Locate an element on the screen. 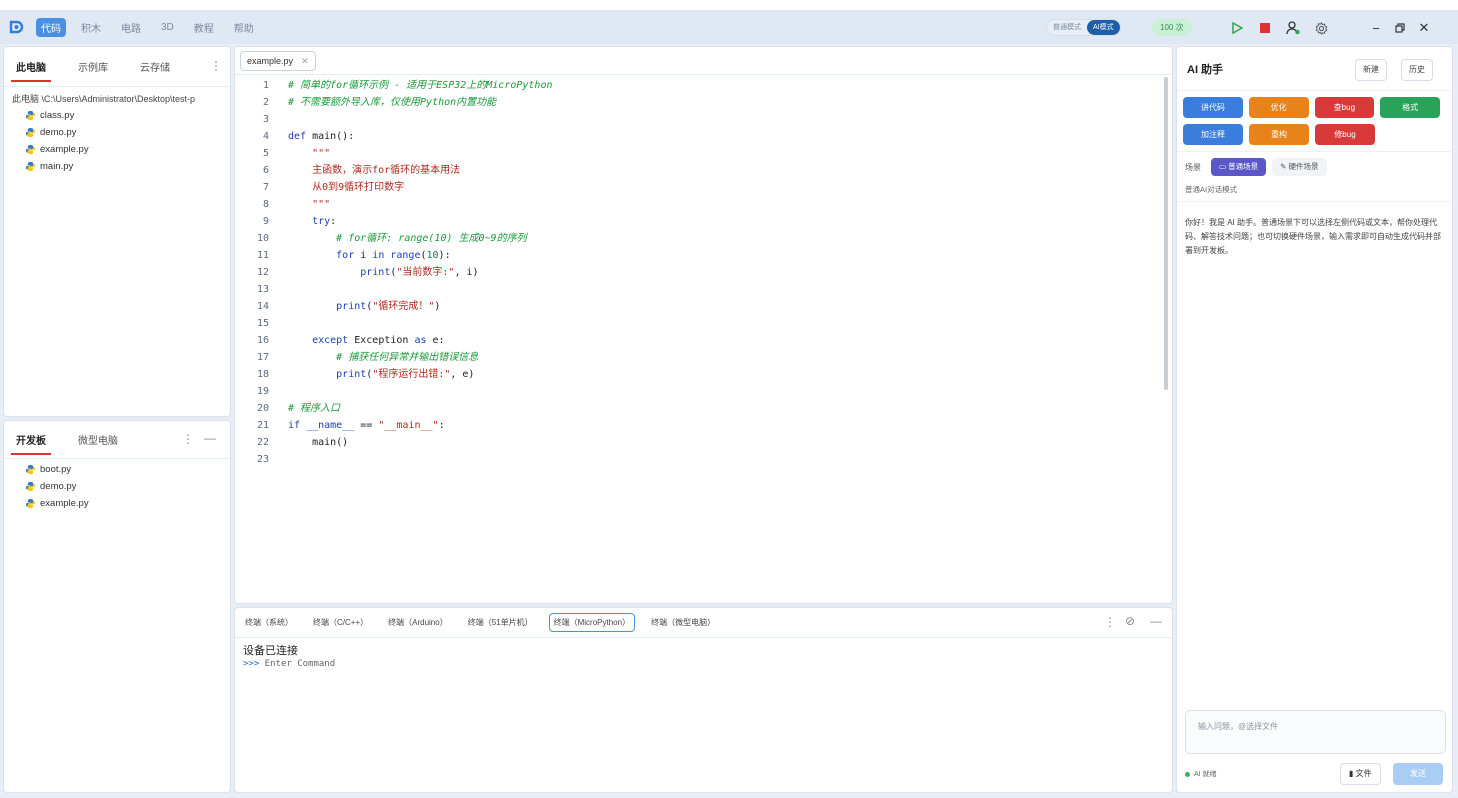  terminal-tab: 终端（51单片机） is located at coordinates (500, 622).